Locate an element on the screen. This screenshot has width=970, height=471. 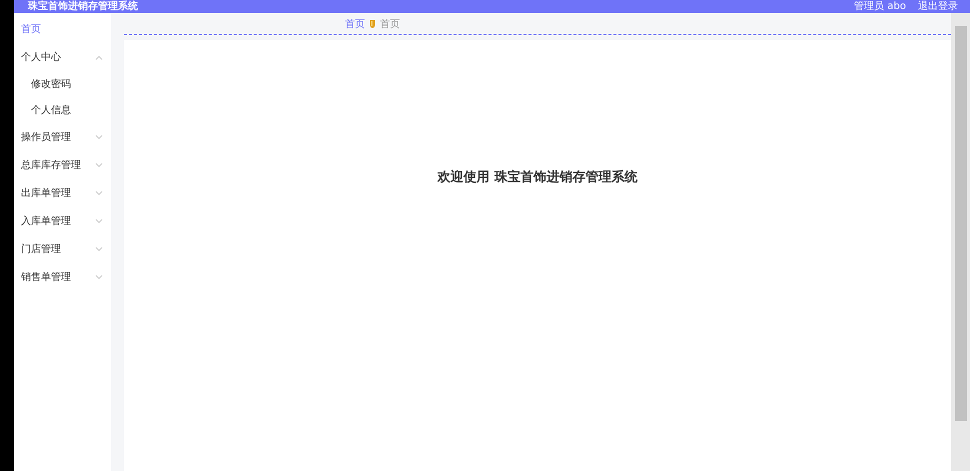
menu-item: 个人中心 is located at coordinates (62, 57).